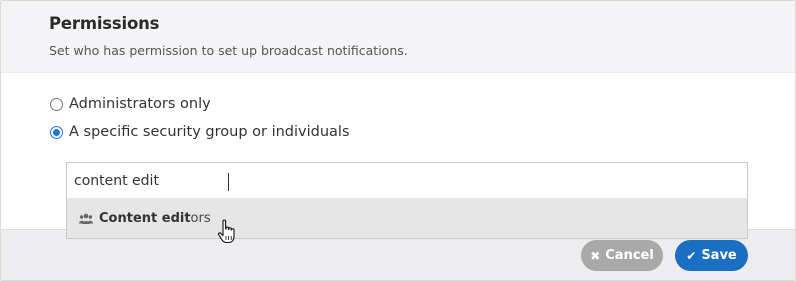 This screenshot has width=796, height=281. I want to click on cancel-button-label: Cancel, so click(629, 255).